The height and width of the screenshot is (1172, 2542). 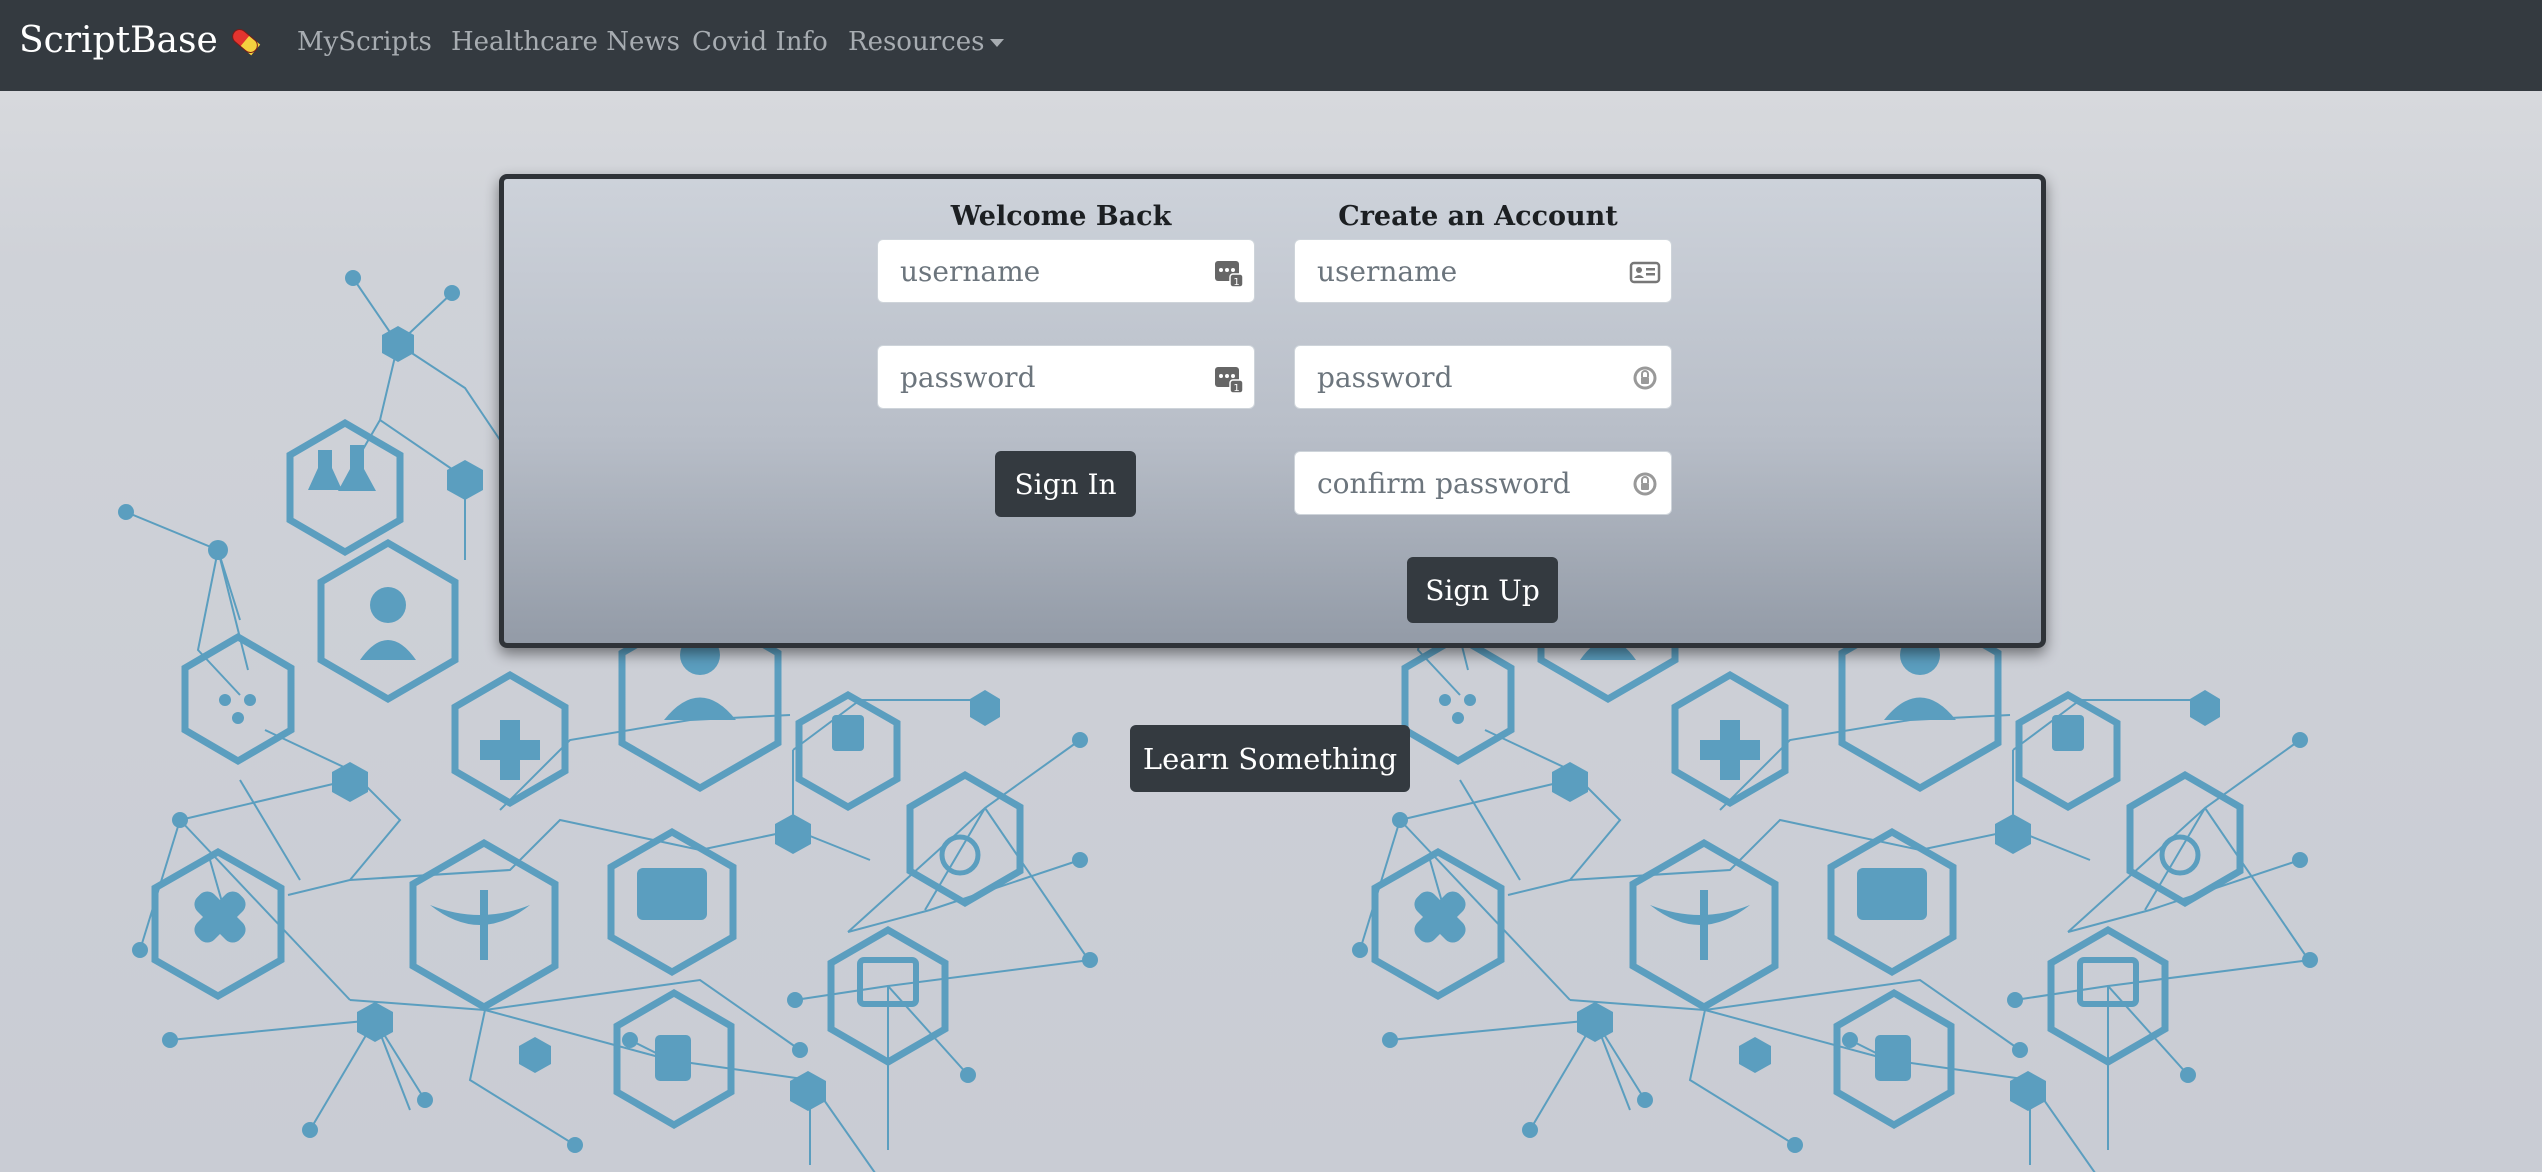 What do you see at coordinates (1043, 377) in the screenshot?
I see `signin-password-input` at bounding box center [1043, 377].